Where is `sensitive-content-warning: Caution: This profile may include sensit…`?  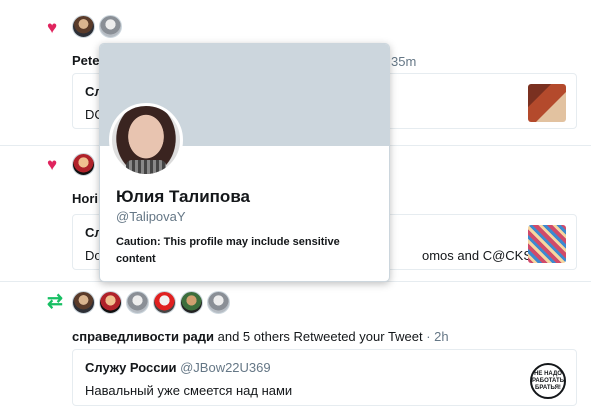 sensitive-content-warning: Caution: This profile may include sensit… is located at coordinates (228, 250).